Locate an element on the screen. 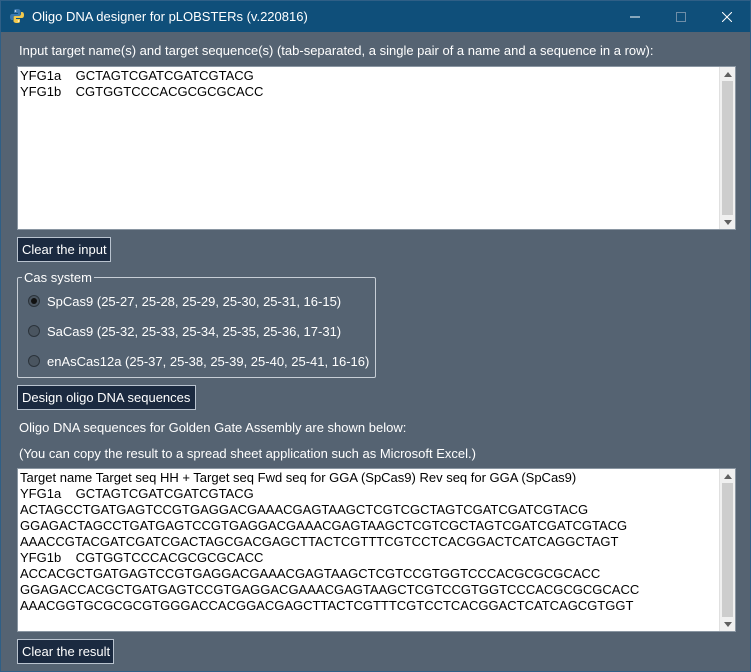  close-icon is located at coordinates (727, 16).